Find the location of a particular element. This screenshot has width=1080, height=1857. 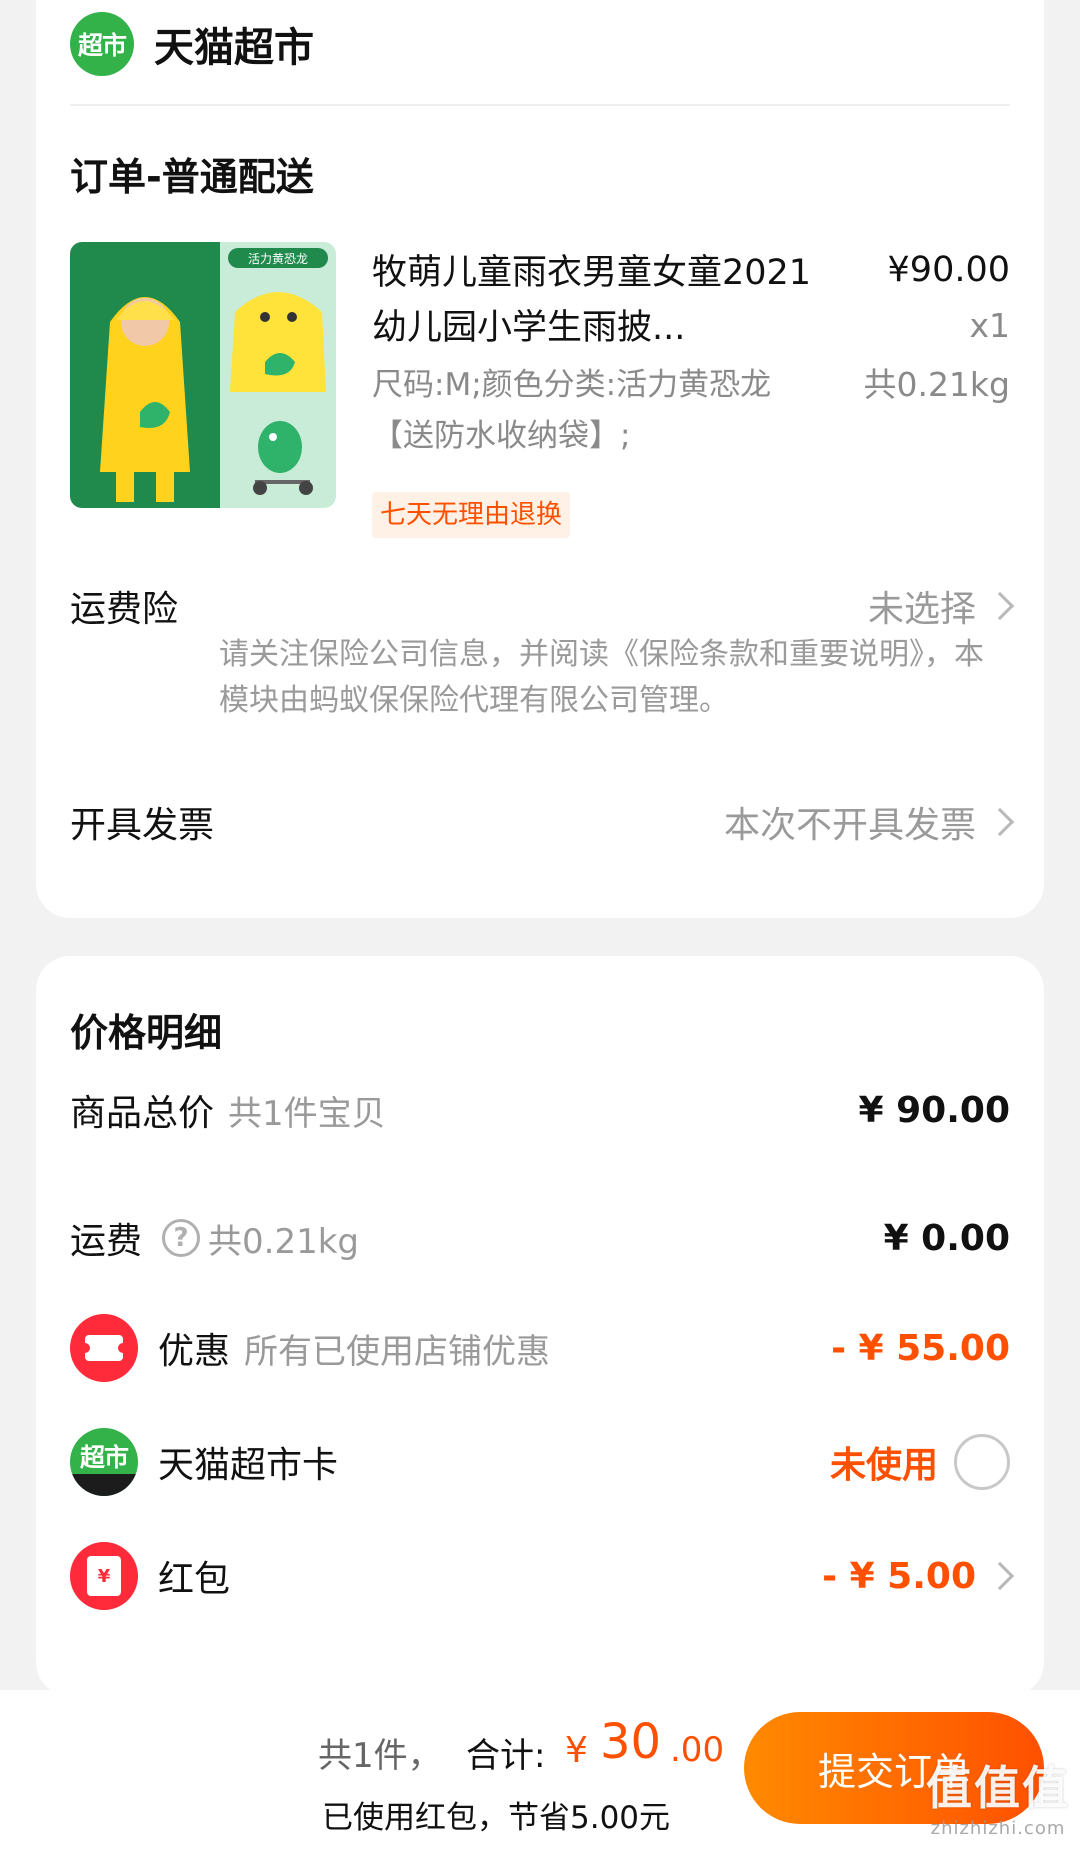

red-packet-label: 红包 is located at coordinates (194, 1579).